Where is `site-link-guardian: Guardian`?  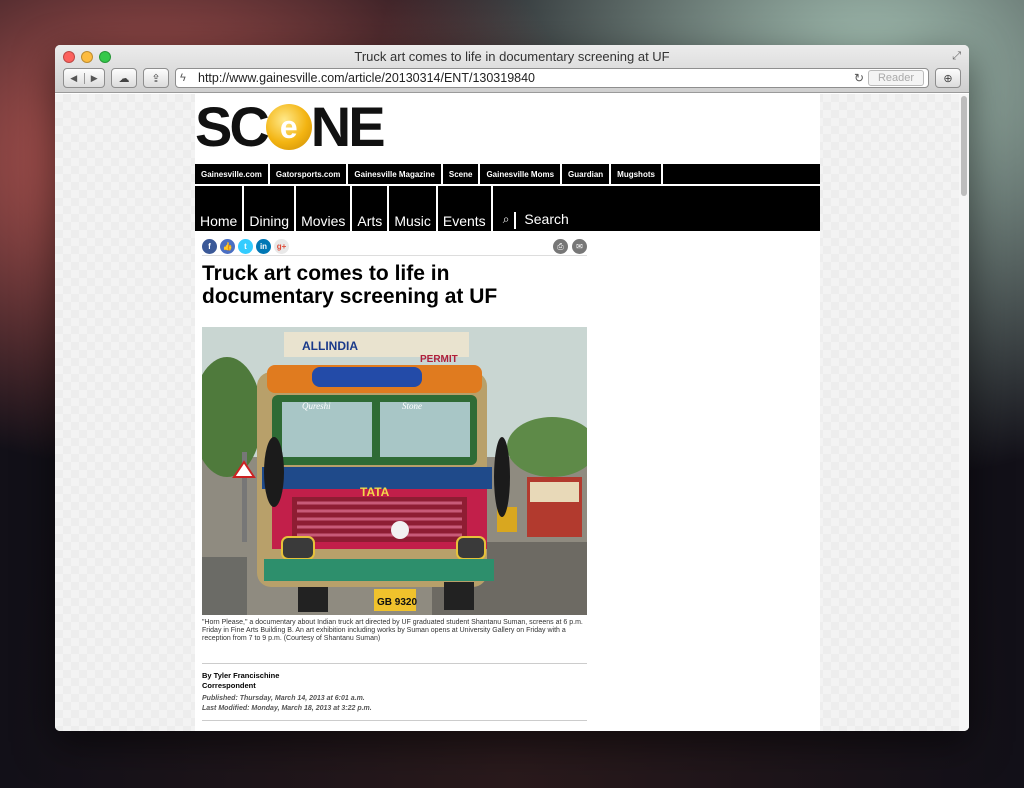
site-link-guardian: Guardian is located at coordinates (587, 174).